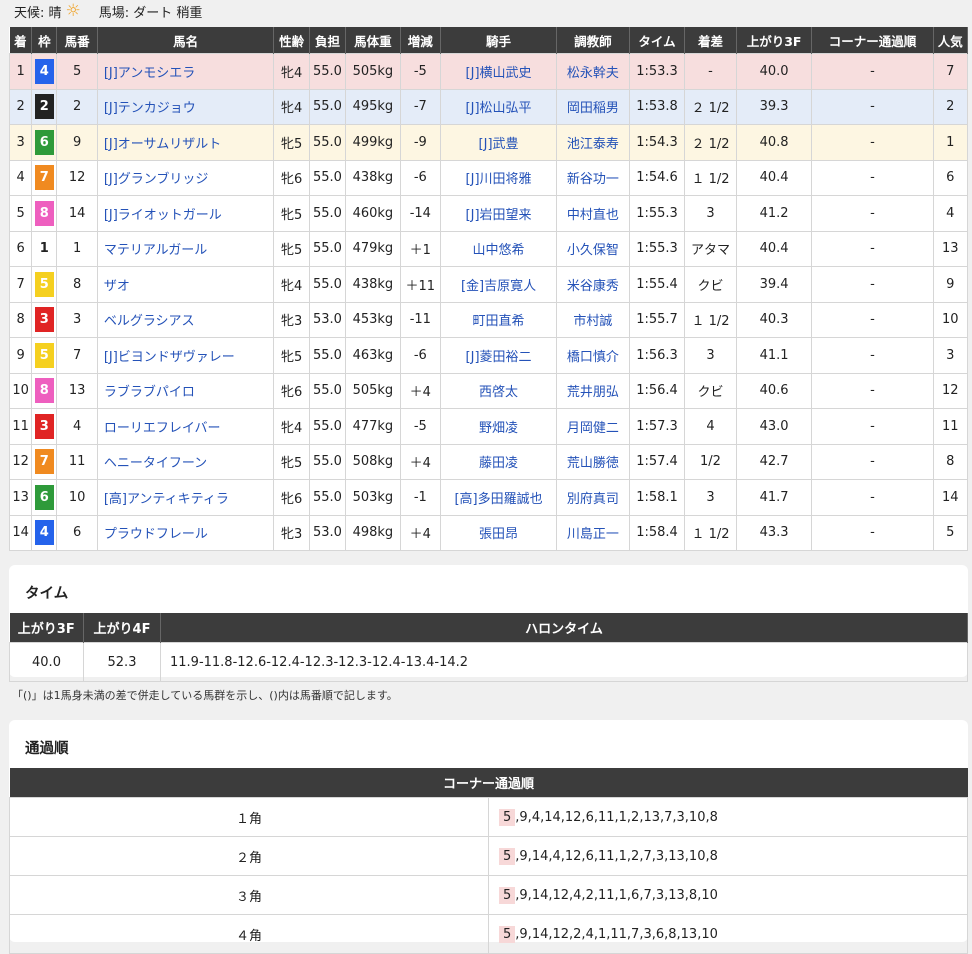 This screenshot has height=954, width=972. I want to click on halon-header: ハロンタイム, so click(564, 628).